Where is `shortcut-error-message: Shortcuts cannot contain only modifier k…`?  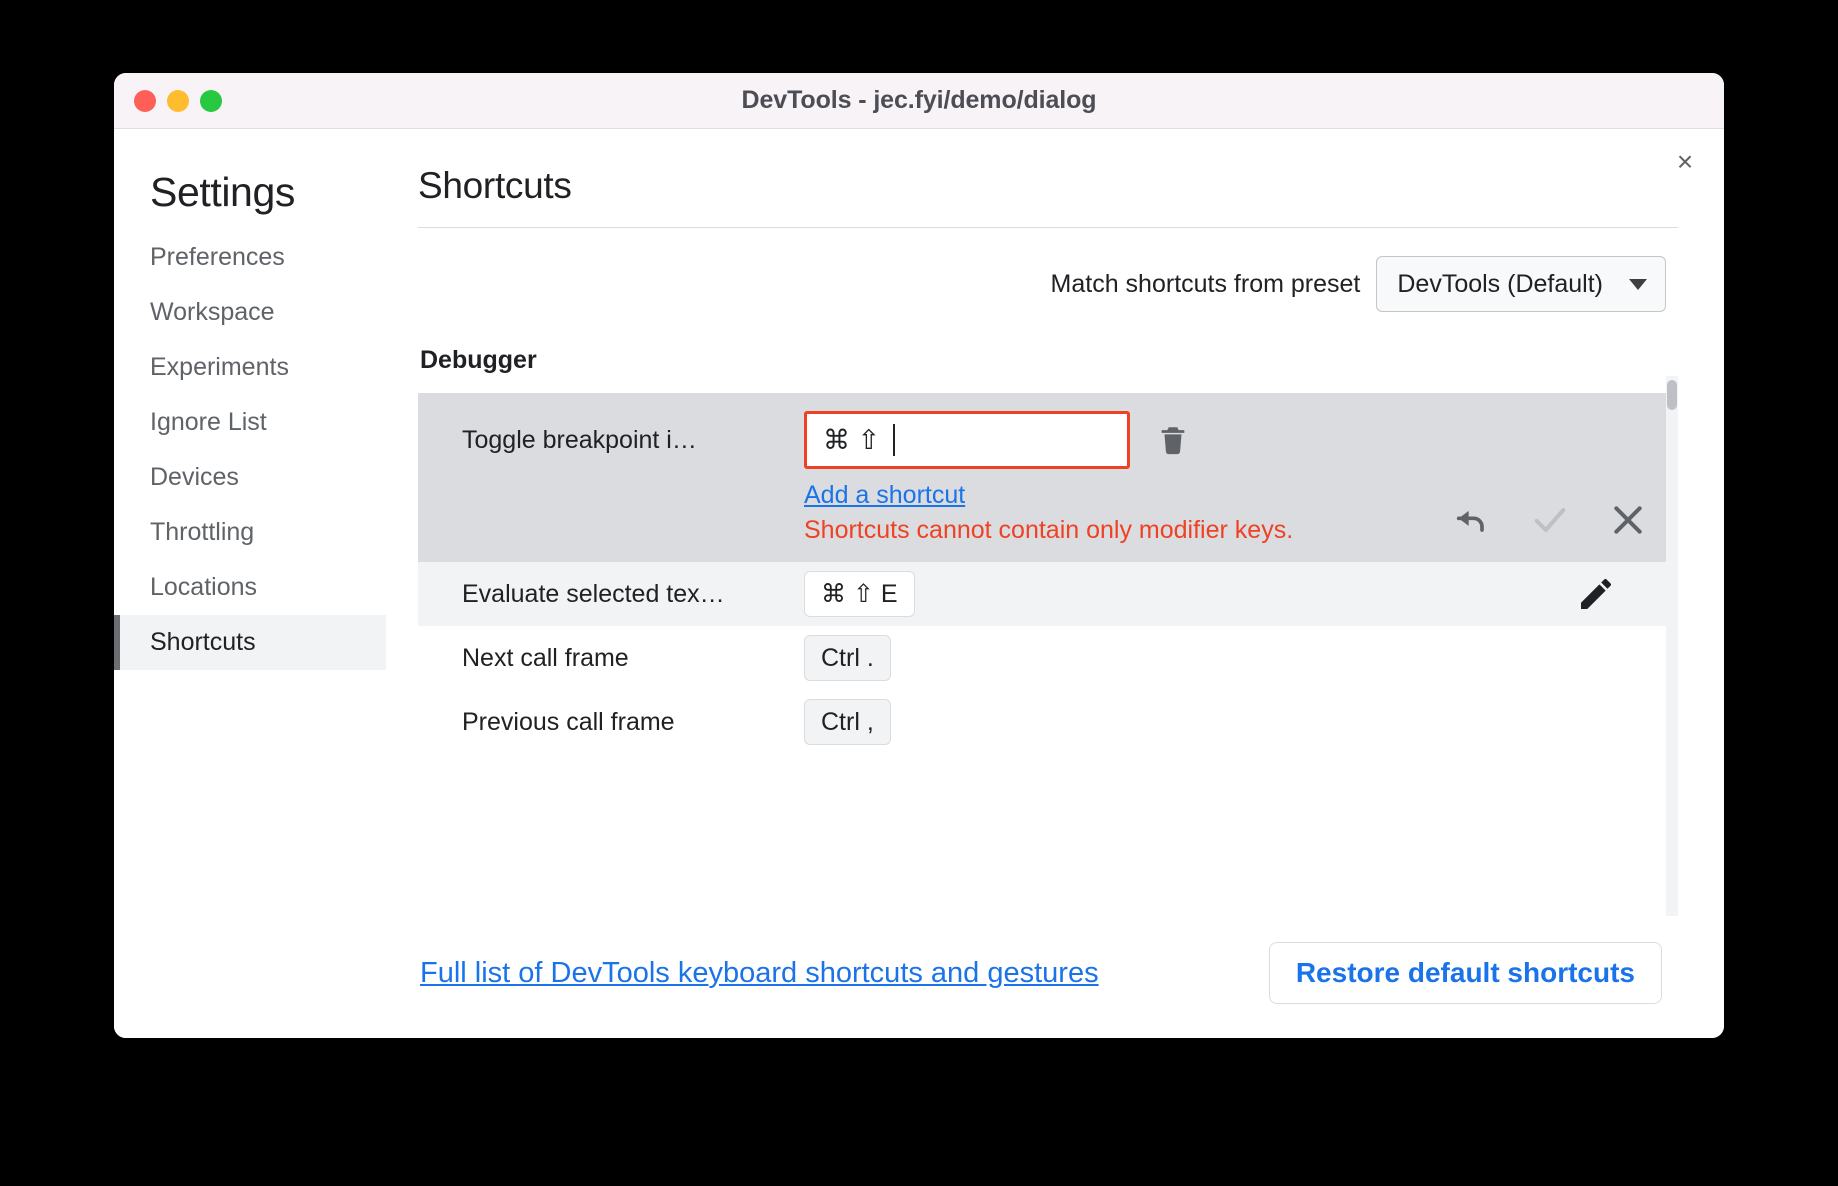
shortcut-error-message: Shortcuts cannot contain only modifier k… is located at coordinates (1049, 530).